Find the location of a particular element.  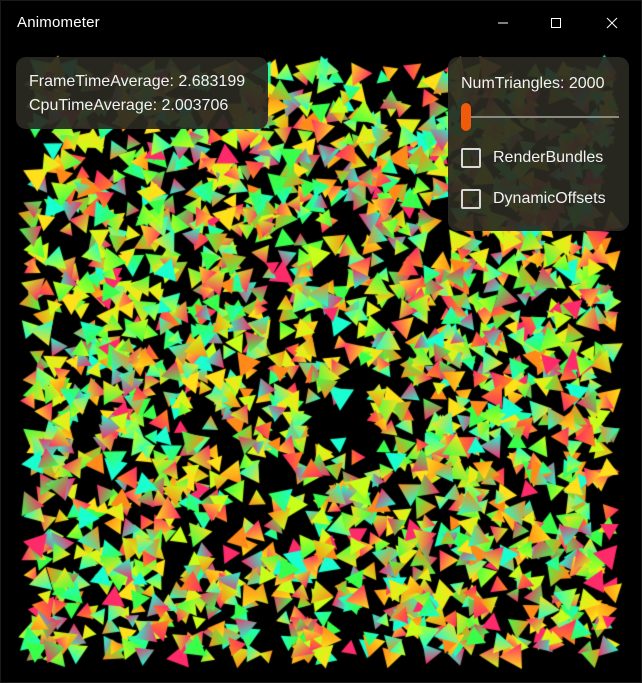

title-bar: Animometer is located at coordinates (321, 23).